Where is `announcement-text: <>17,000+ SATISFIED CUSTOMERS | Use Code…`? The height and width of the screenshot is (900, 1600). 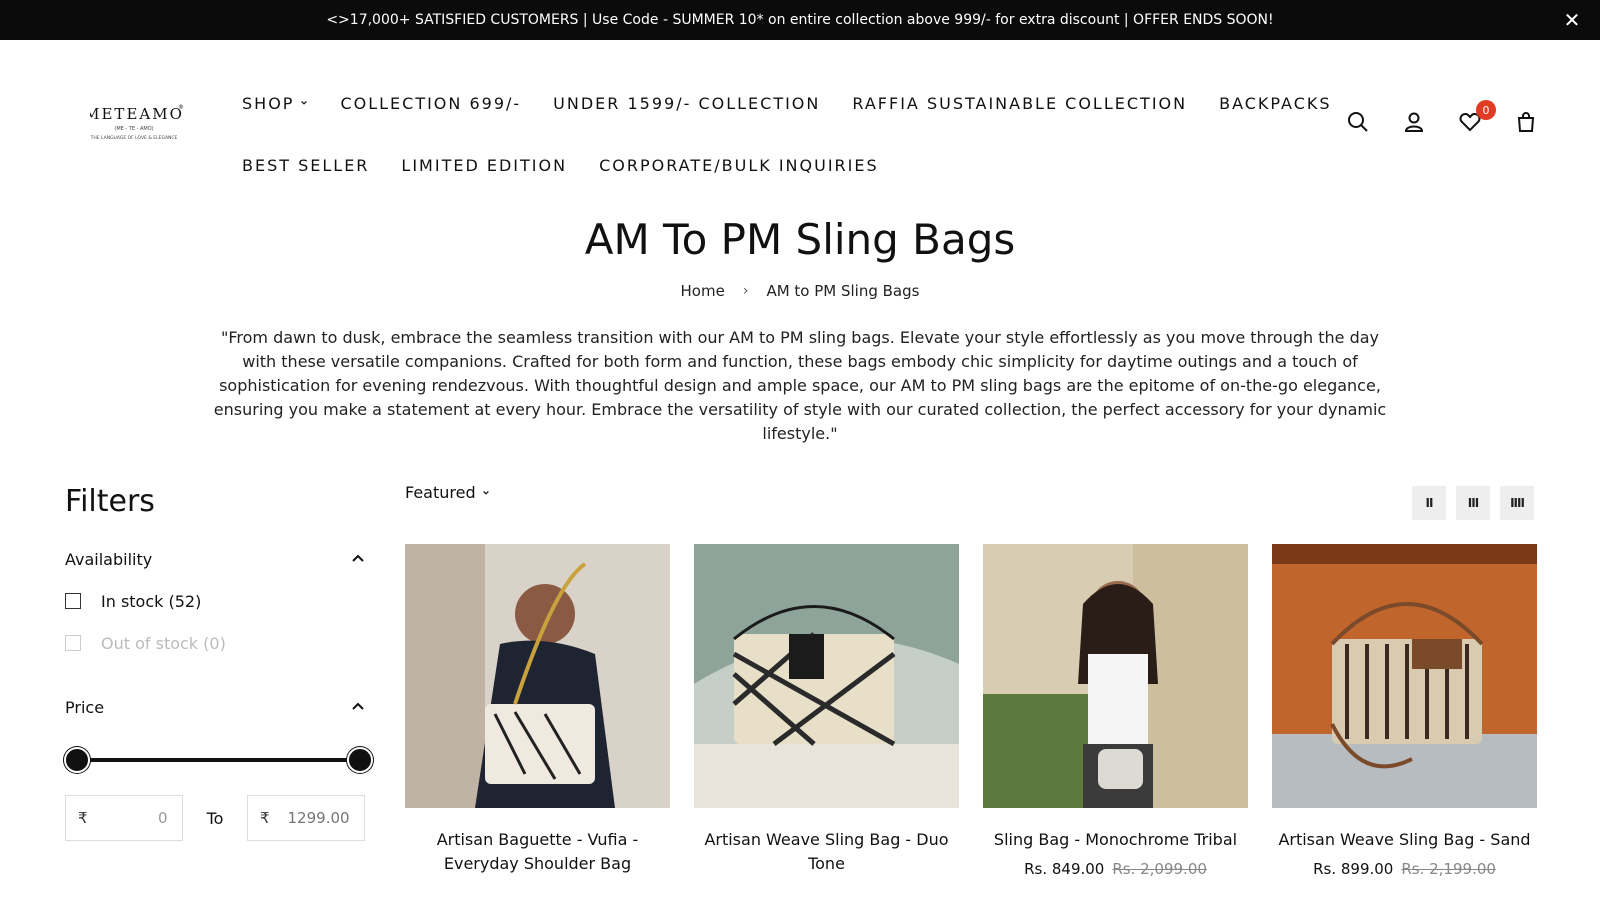 announcement-text: <>17,000+ SATISFIED CUSTOMERS | Use Code… is located at coordinates (800, 20).